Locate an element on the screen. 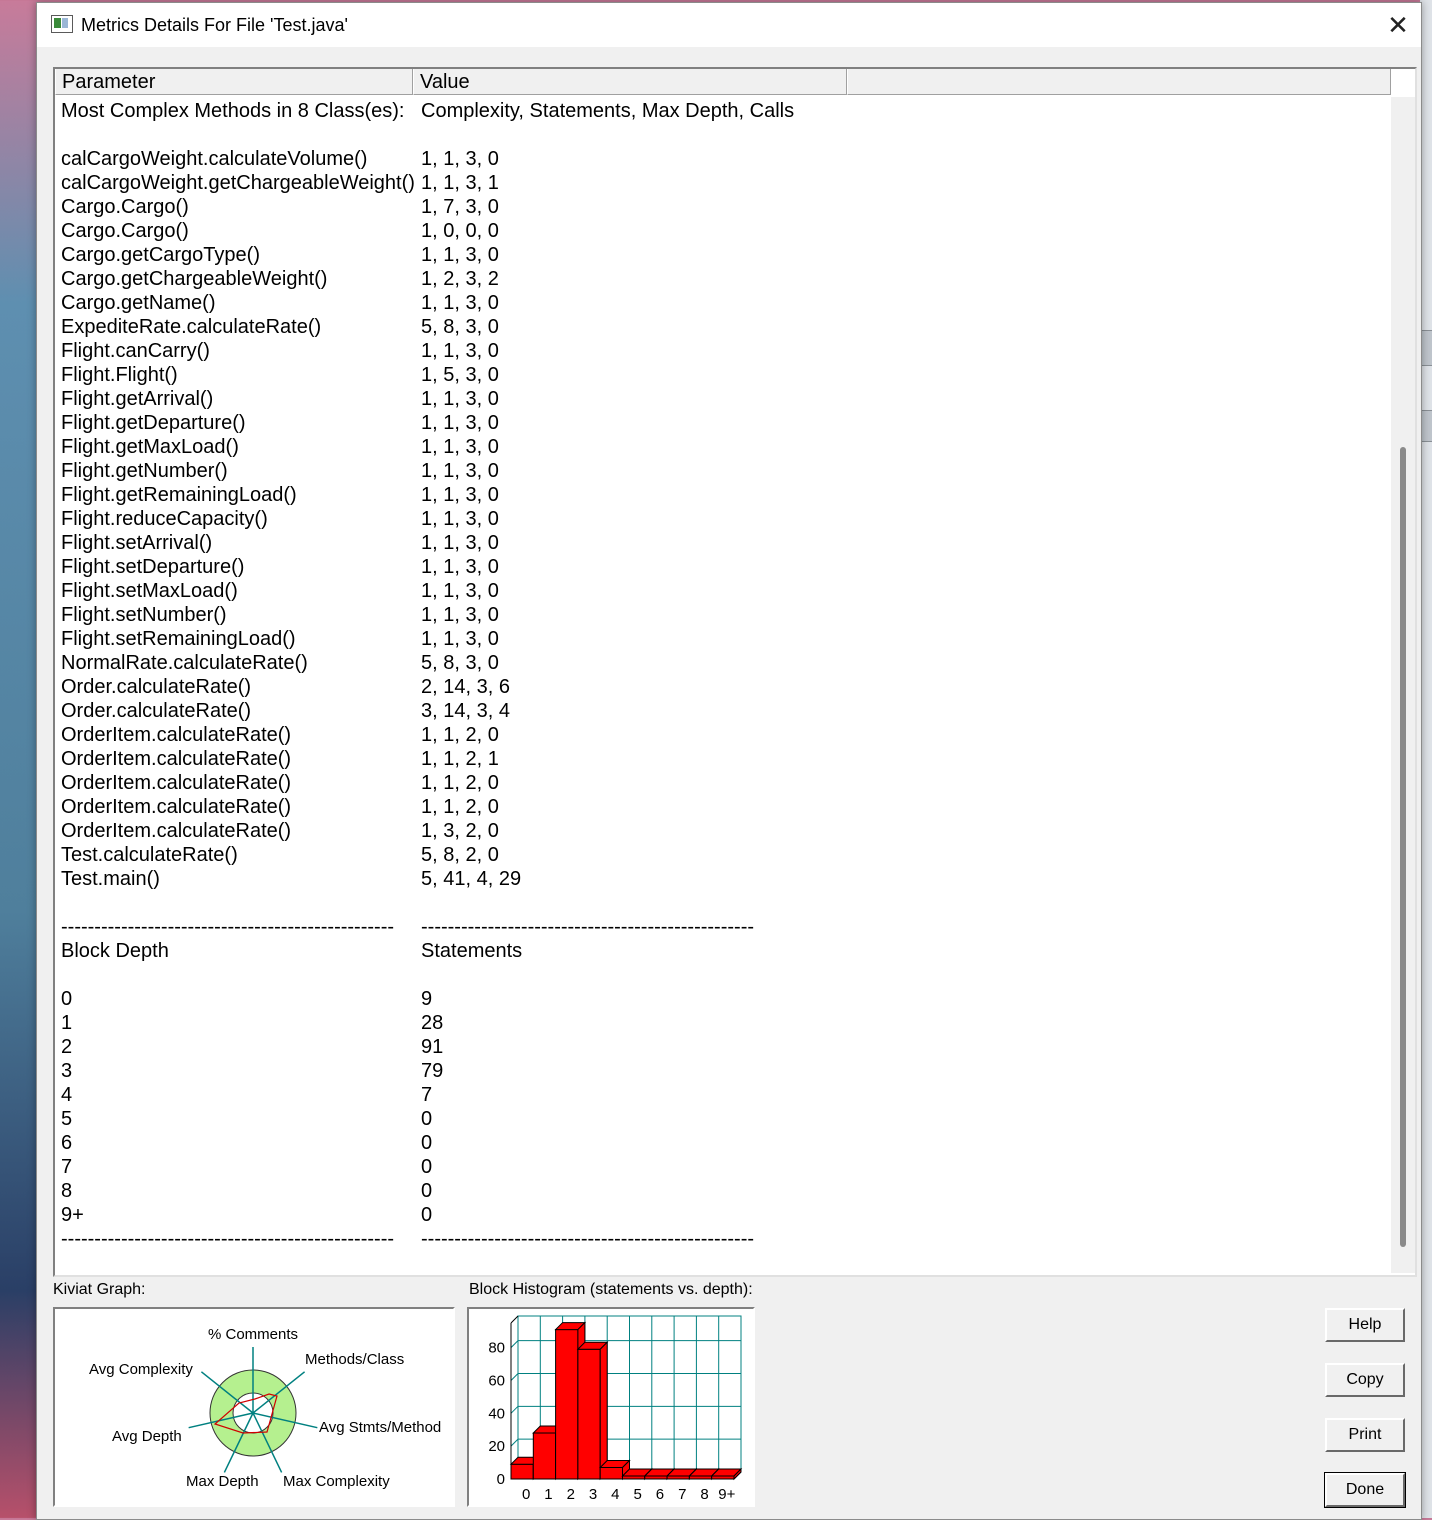 The image size is (1432, 1520). parameter-cell: Flight.setArrival() is located at coordinates (137, 543).